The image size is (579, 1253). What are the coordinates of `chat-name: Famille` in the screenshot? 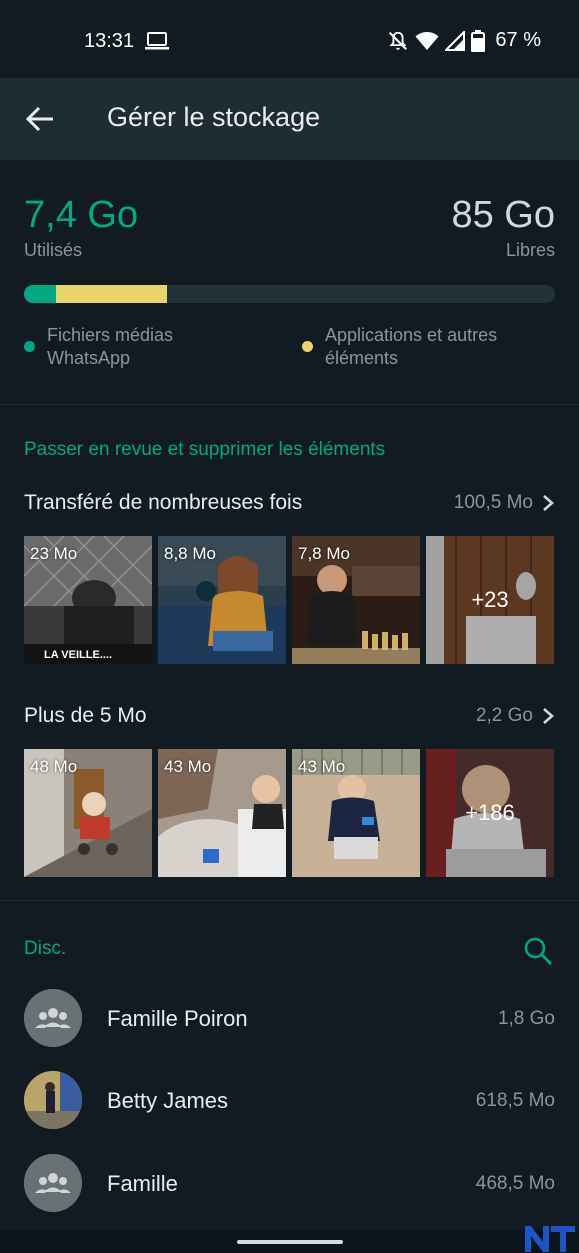 It's located at (142, 1183).